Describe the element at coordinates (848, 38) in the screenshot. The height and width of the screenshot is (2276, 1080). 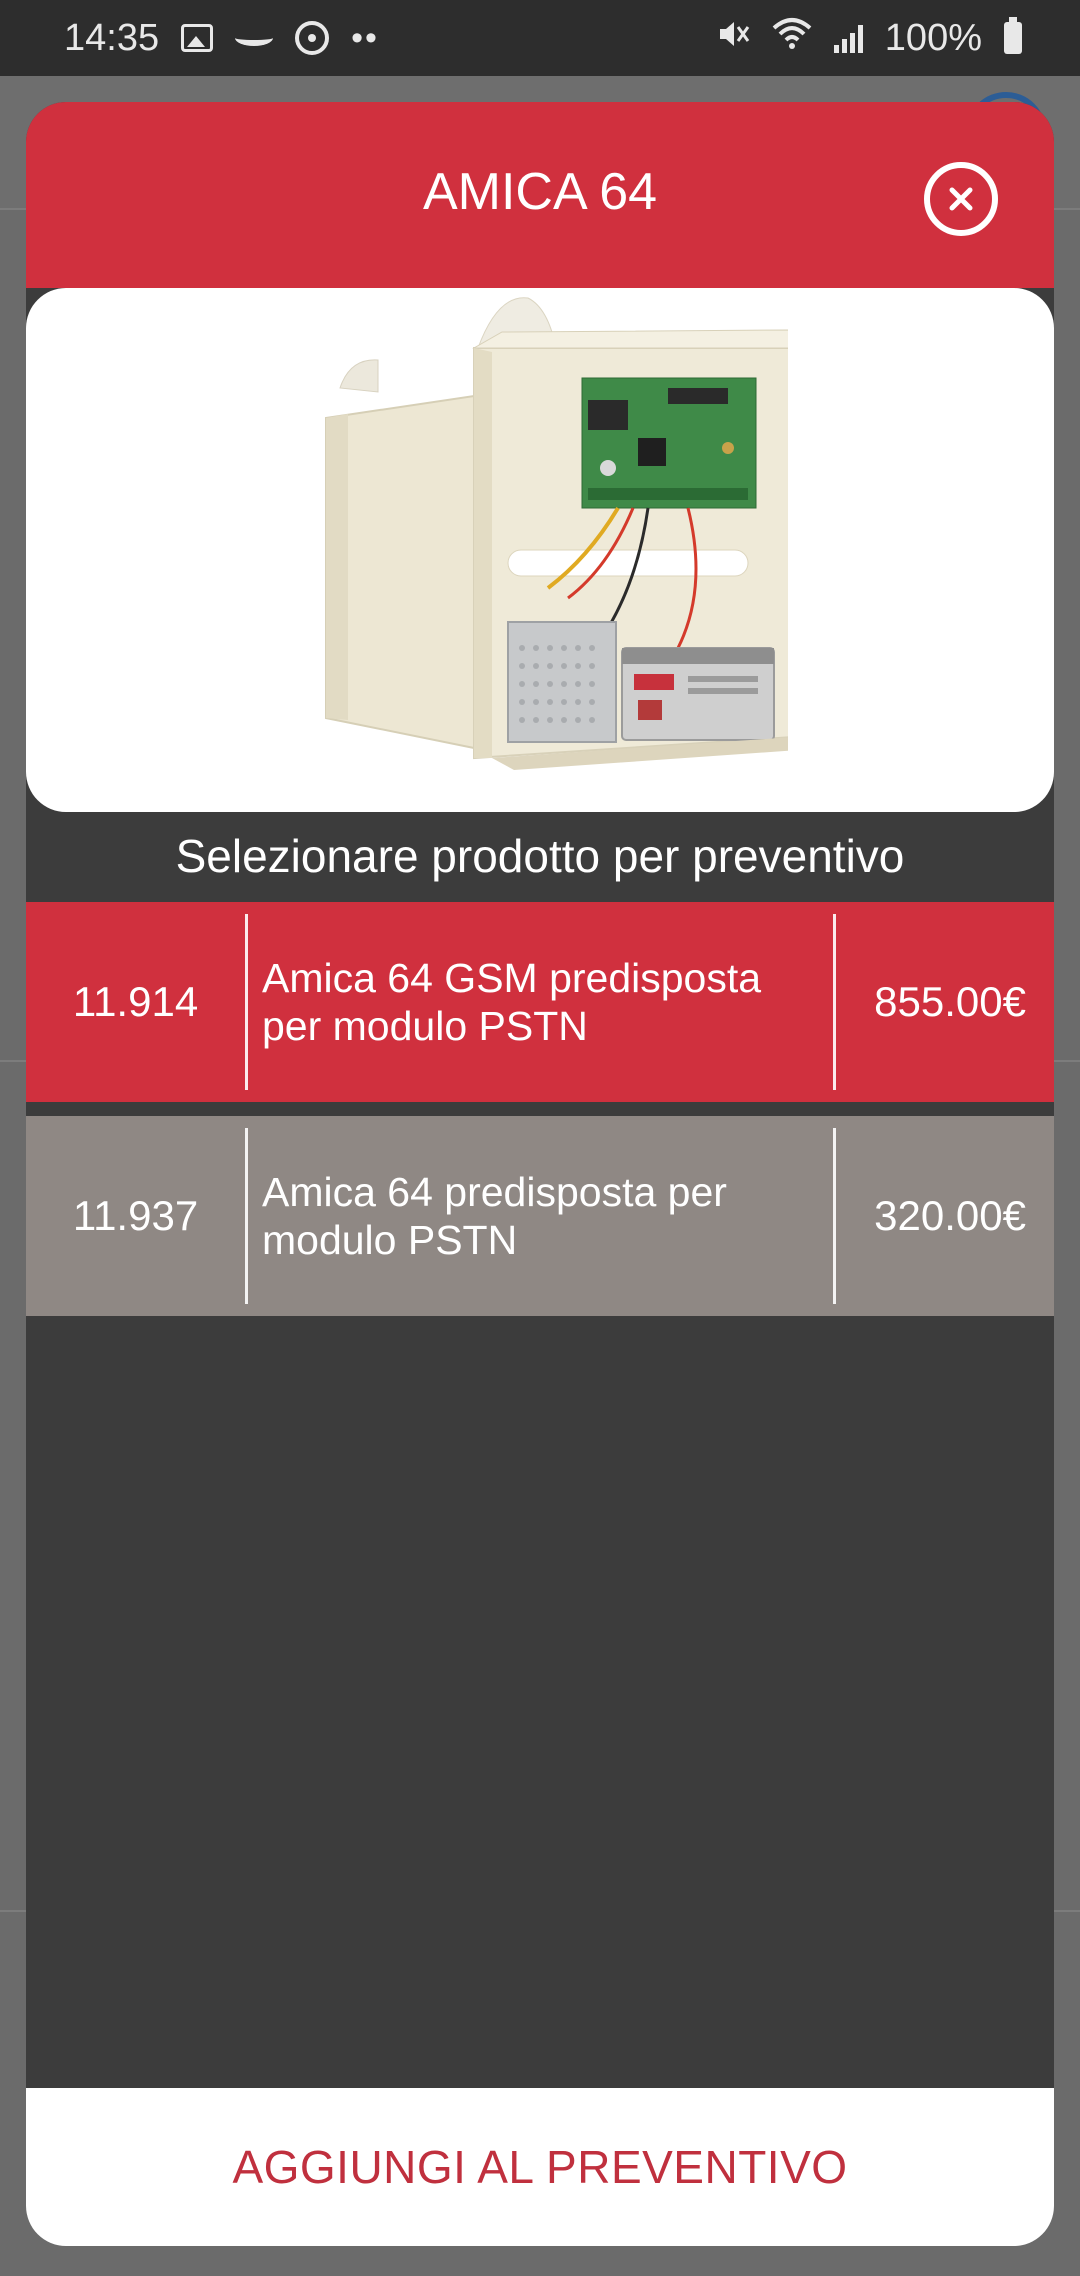
I see `signal-icon` at that location.